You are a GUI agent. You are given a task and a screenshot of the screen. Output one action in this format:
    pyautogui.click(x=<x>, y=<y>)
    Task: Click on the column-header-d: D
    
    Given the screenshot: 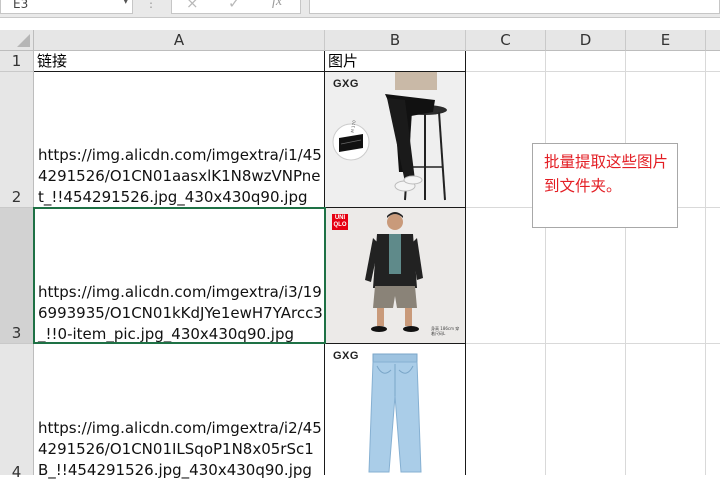 What is the action you would take?
    pyautogui.click(x=586, y=40)
    